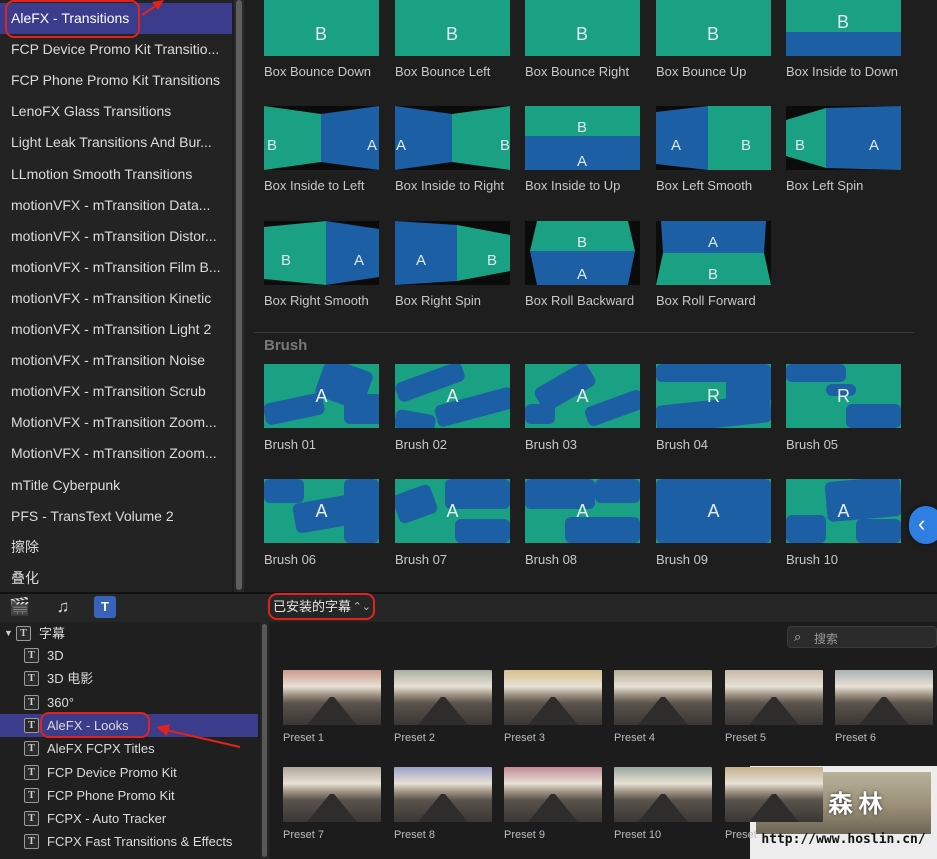 This screenshot has width=937, height=859. I want to click on transition-label: Box Inside to Right, so click(450, 185).